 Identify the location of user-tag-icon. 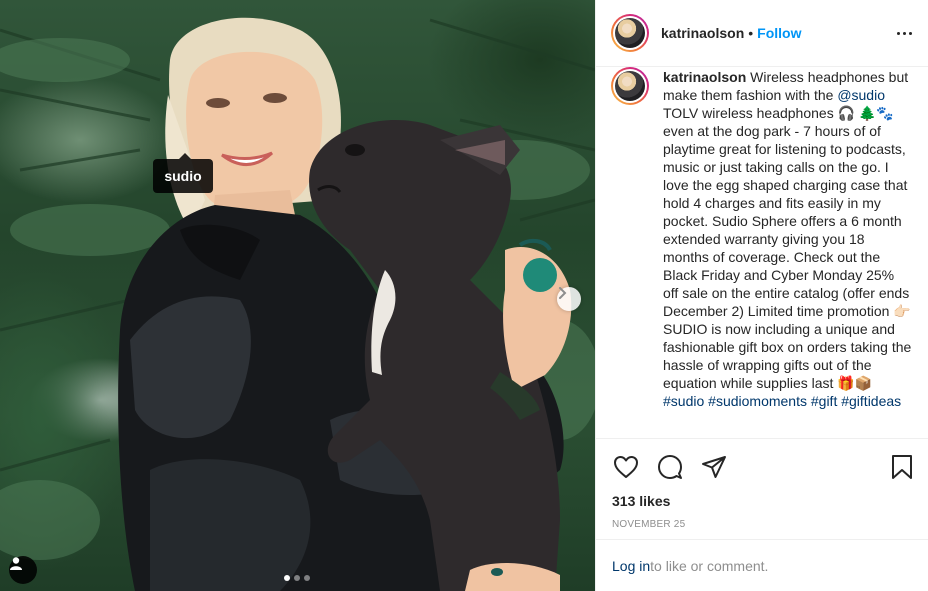
(16, 563).